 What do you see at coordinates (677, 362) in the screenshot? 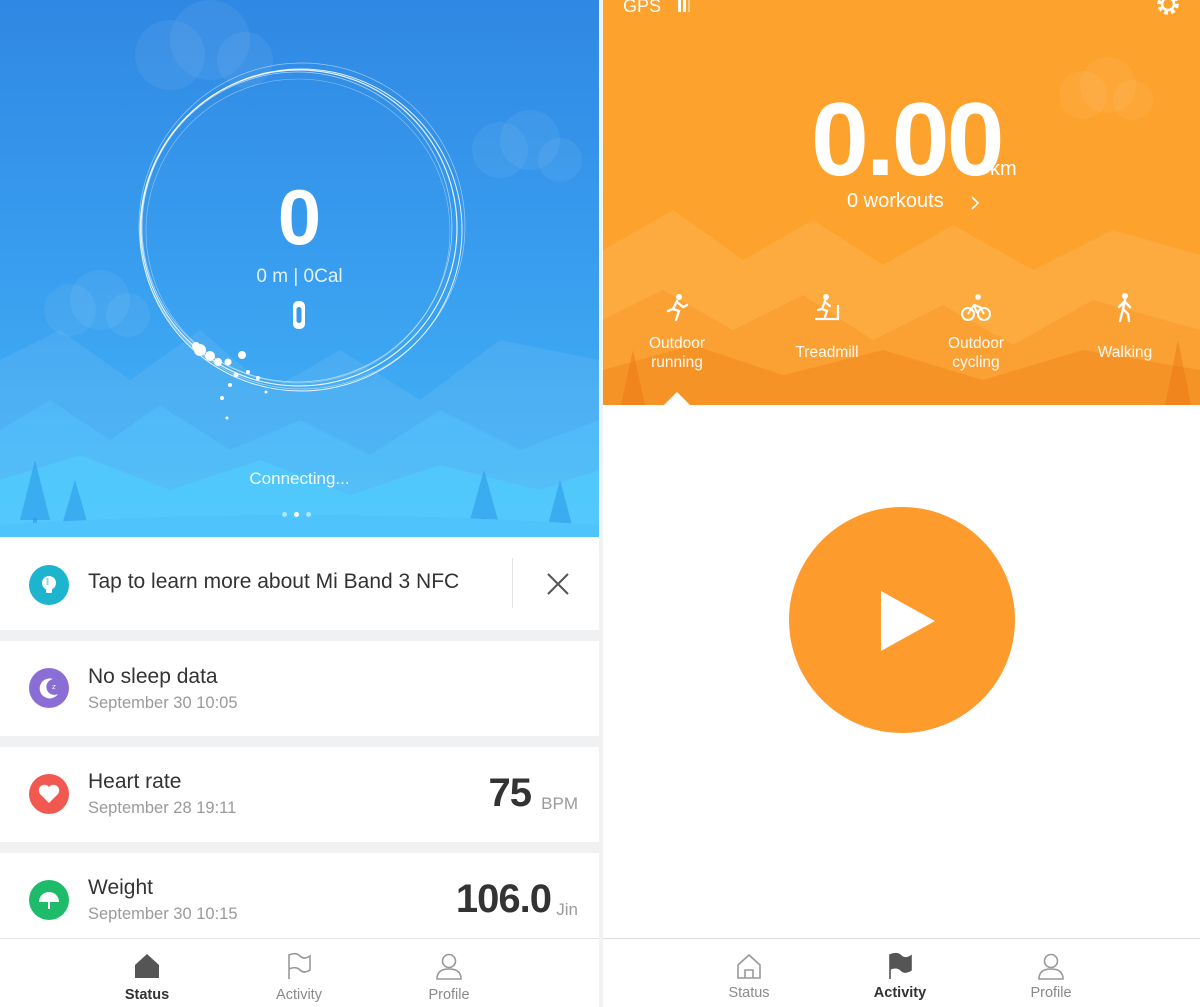
I see `activity-label: running` at bounding box center [677, 362].